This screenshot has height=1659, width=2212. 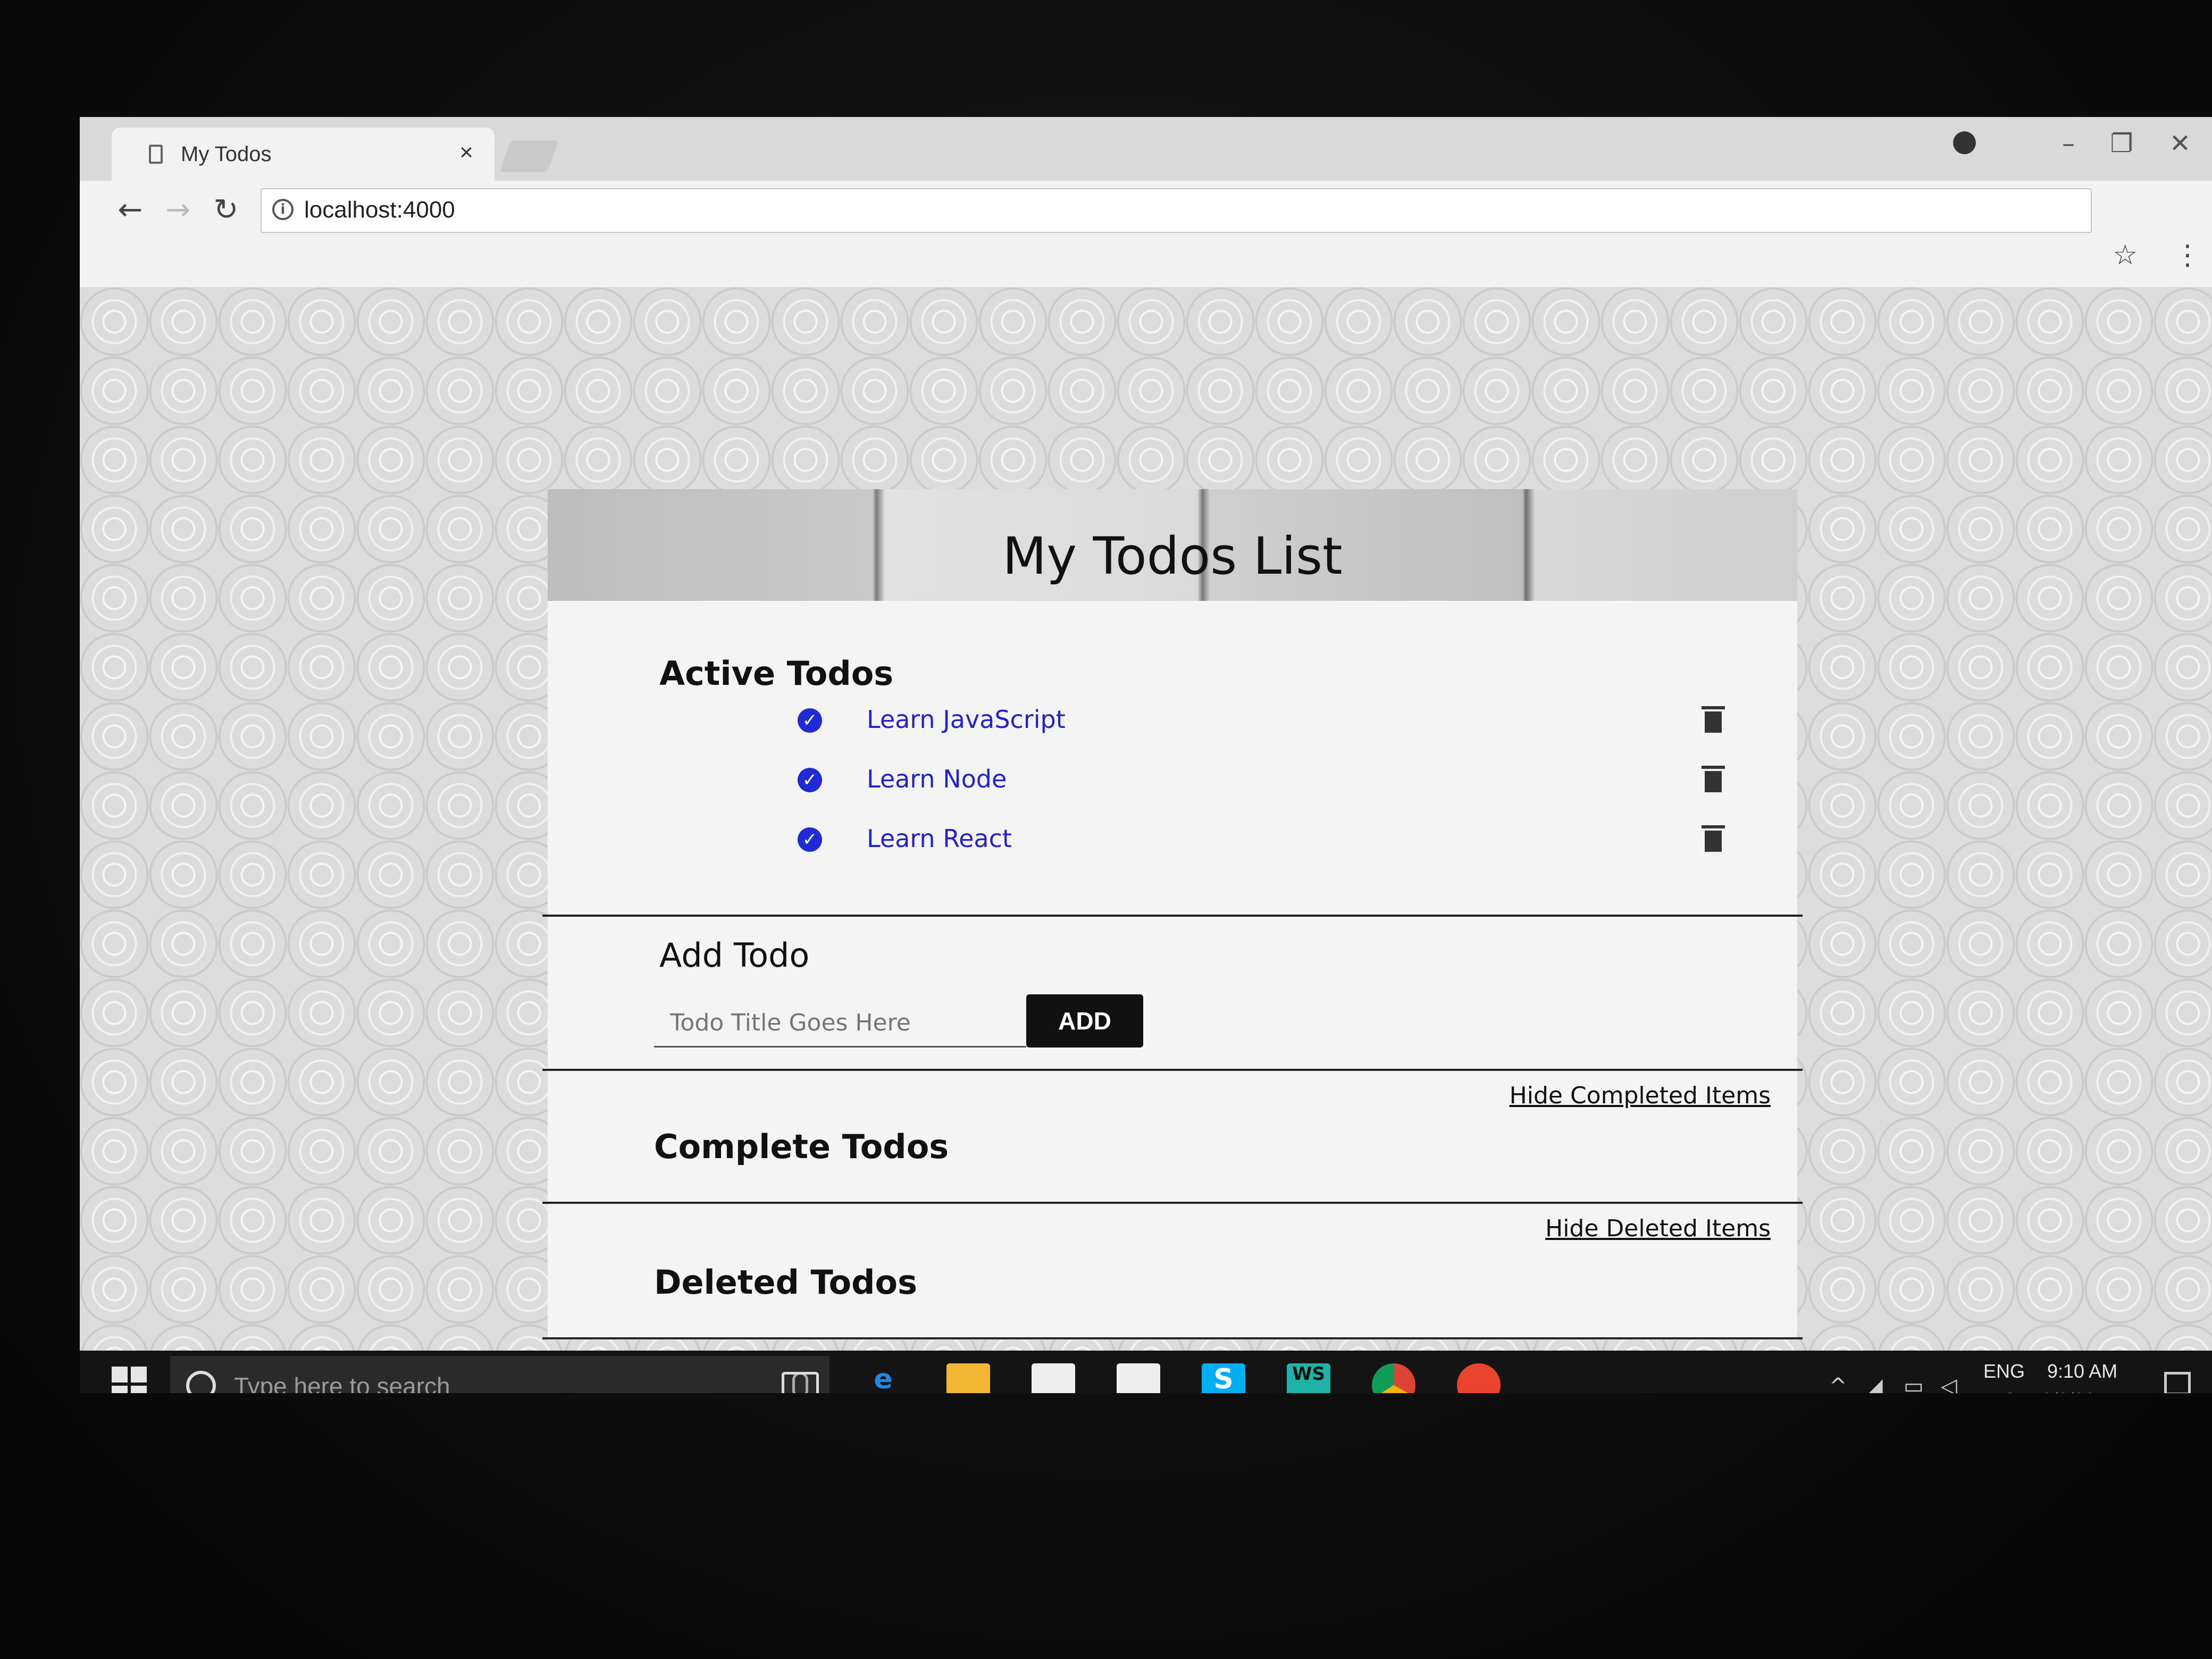 What do you see at coordinates (734, 955) in the screenshot?
I see `add-todo-heading: Add Todo` at bounding box center [734, 955].